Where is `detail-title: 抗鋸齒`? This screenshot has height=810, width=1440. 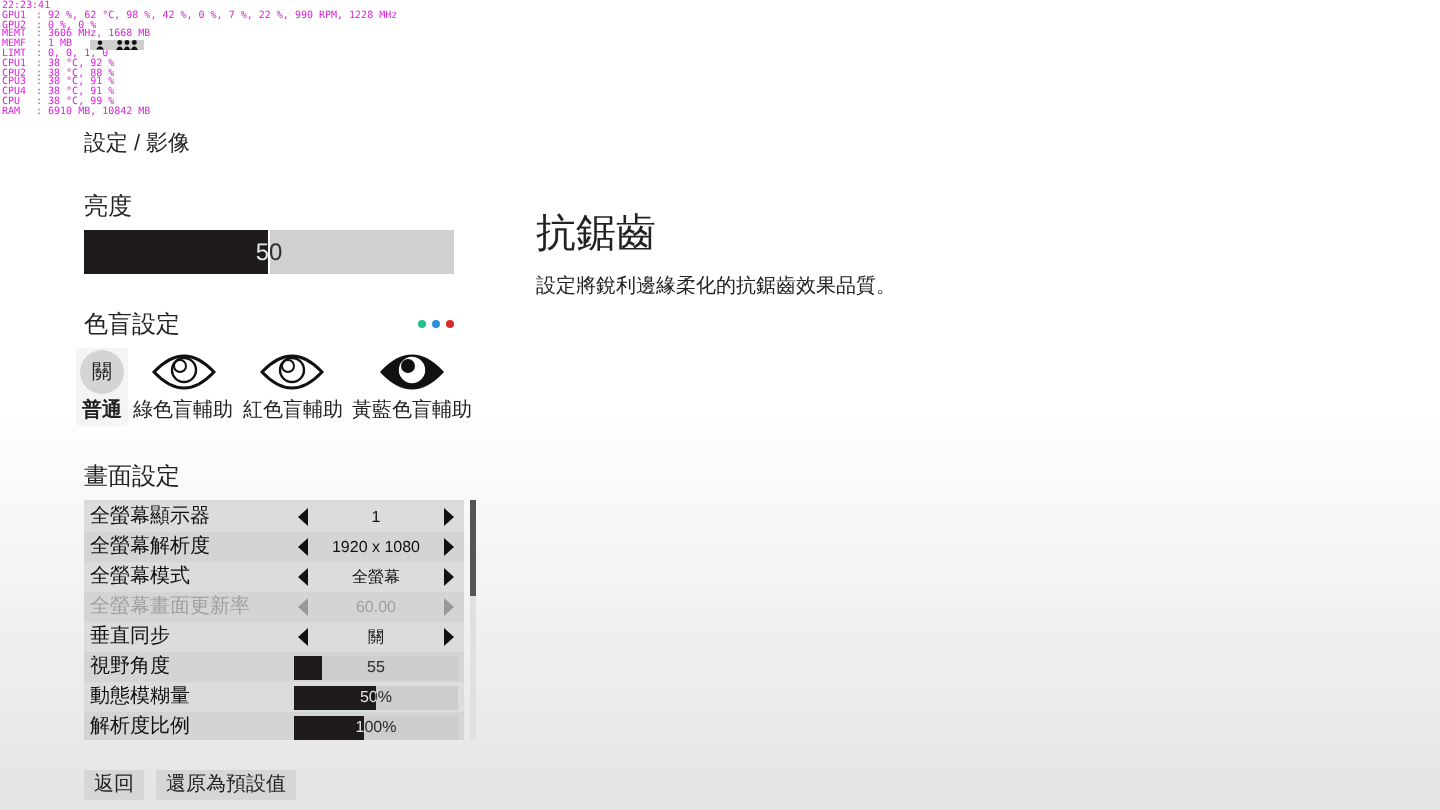
detail-title: 抗鋸齒 is located at coordinates (597, 235).